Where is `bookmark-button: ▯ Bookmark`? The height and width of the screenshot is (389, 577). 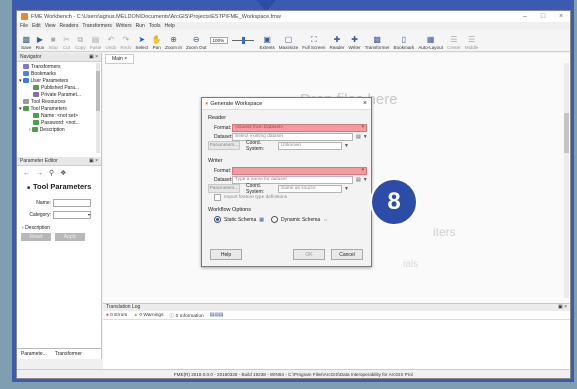 bookmark-button: ▯ Bookmark is located at coordinates (404, 40).